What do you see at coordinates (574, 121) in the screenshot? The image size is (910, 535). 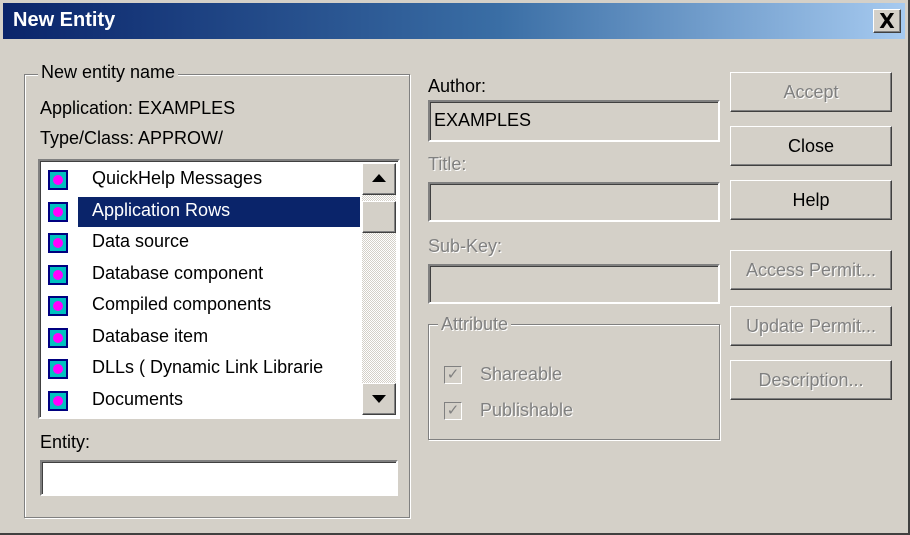 I see `author-field: EXAMPLES` at bounding box center [574, 121].